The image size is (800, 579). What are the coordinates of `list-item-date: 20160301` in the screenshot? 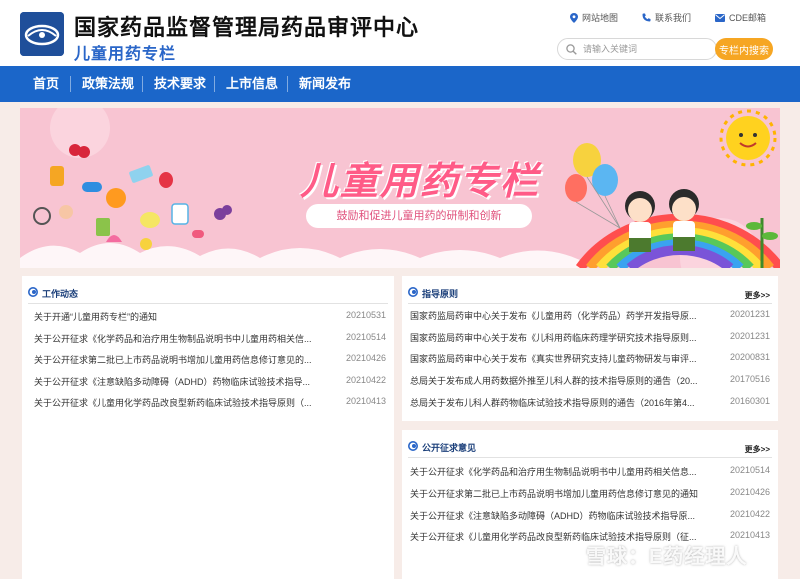 It's located at (749, 401).